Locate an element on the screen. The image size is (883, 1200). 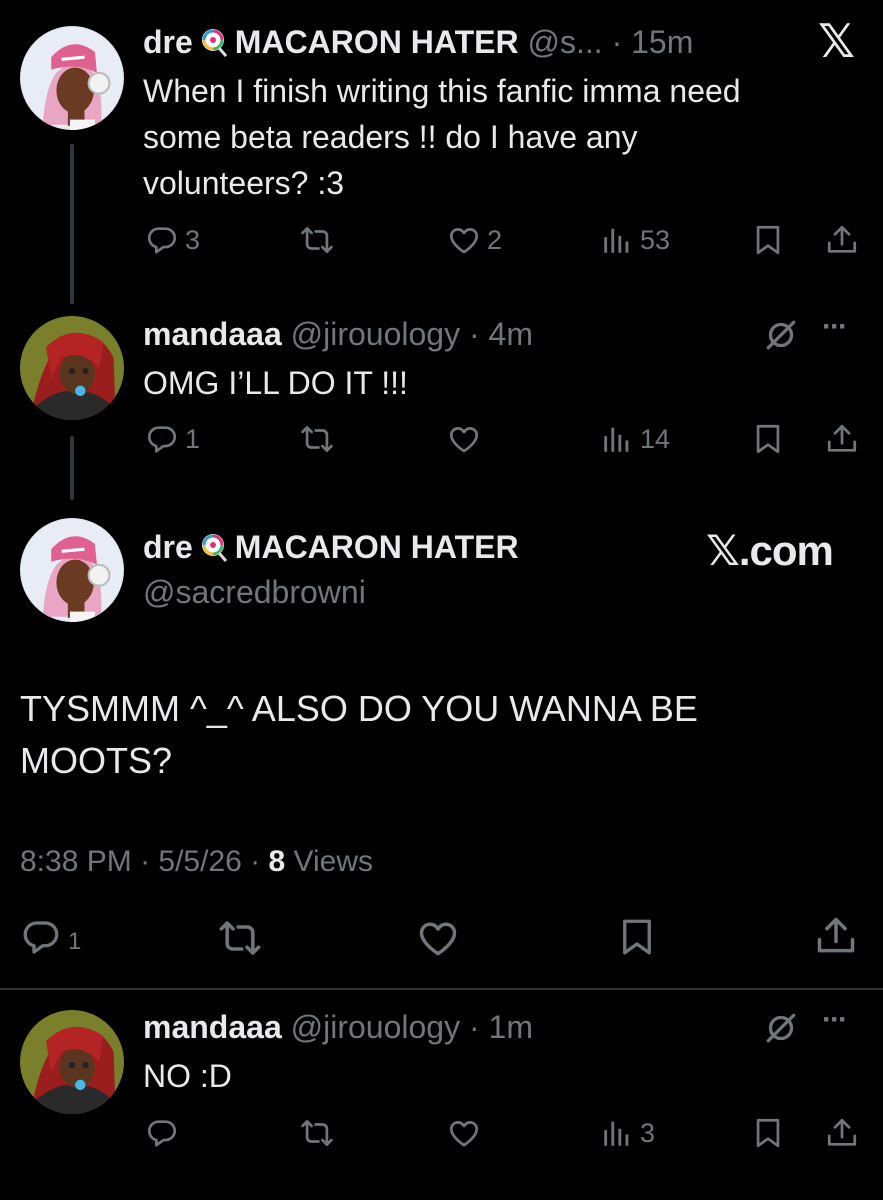
timestamp: 4m is located at coordinates (511, 334).